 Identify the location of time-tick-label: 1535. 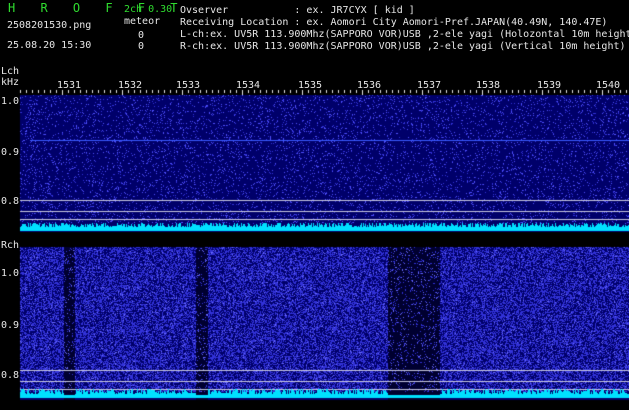
(310, 85).